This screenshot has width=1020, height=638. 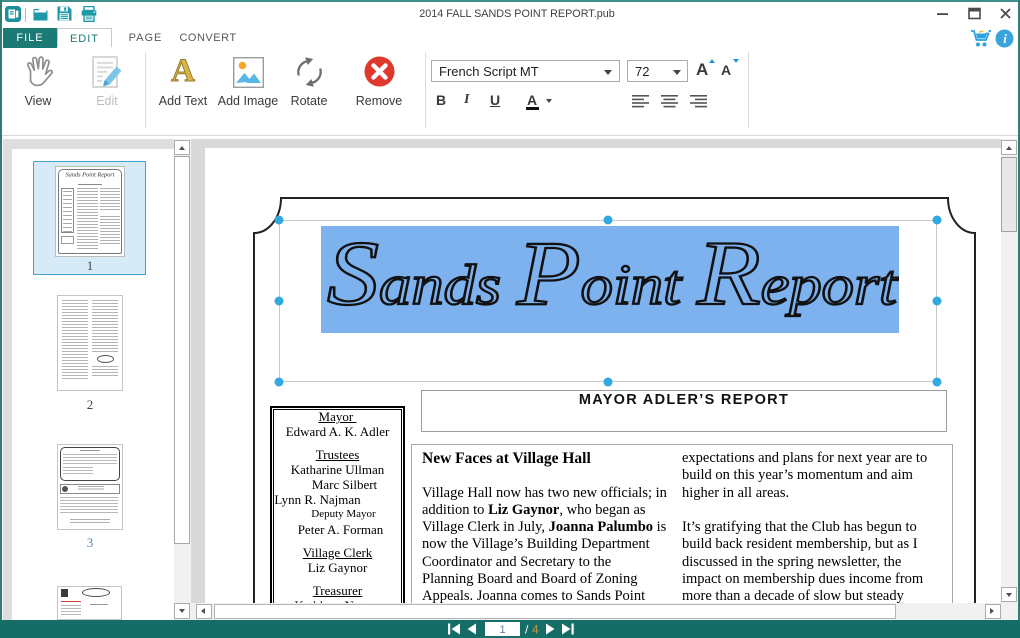 I want to click on svg-text: i, so click(x=1005, y=38).